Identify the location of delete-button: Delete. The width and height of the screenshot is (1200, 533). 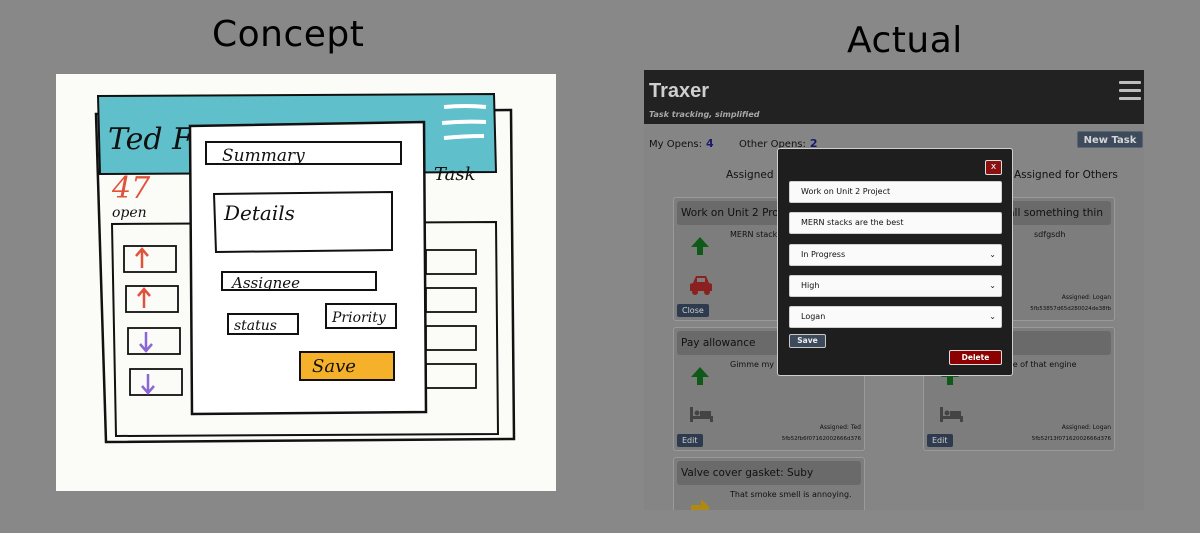
(975, 357).